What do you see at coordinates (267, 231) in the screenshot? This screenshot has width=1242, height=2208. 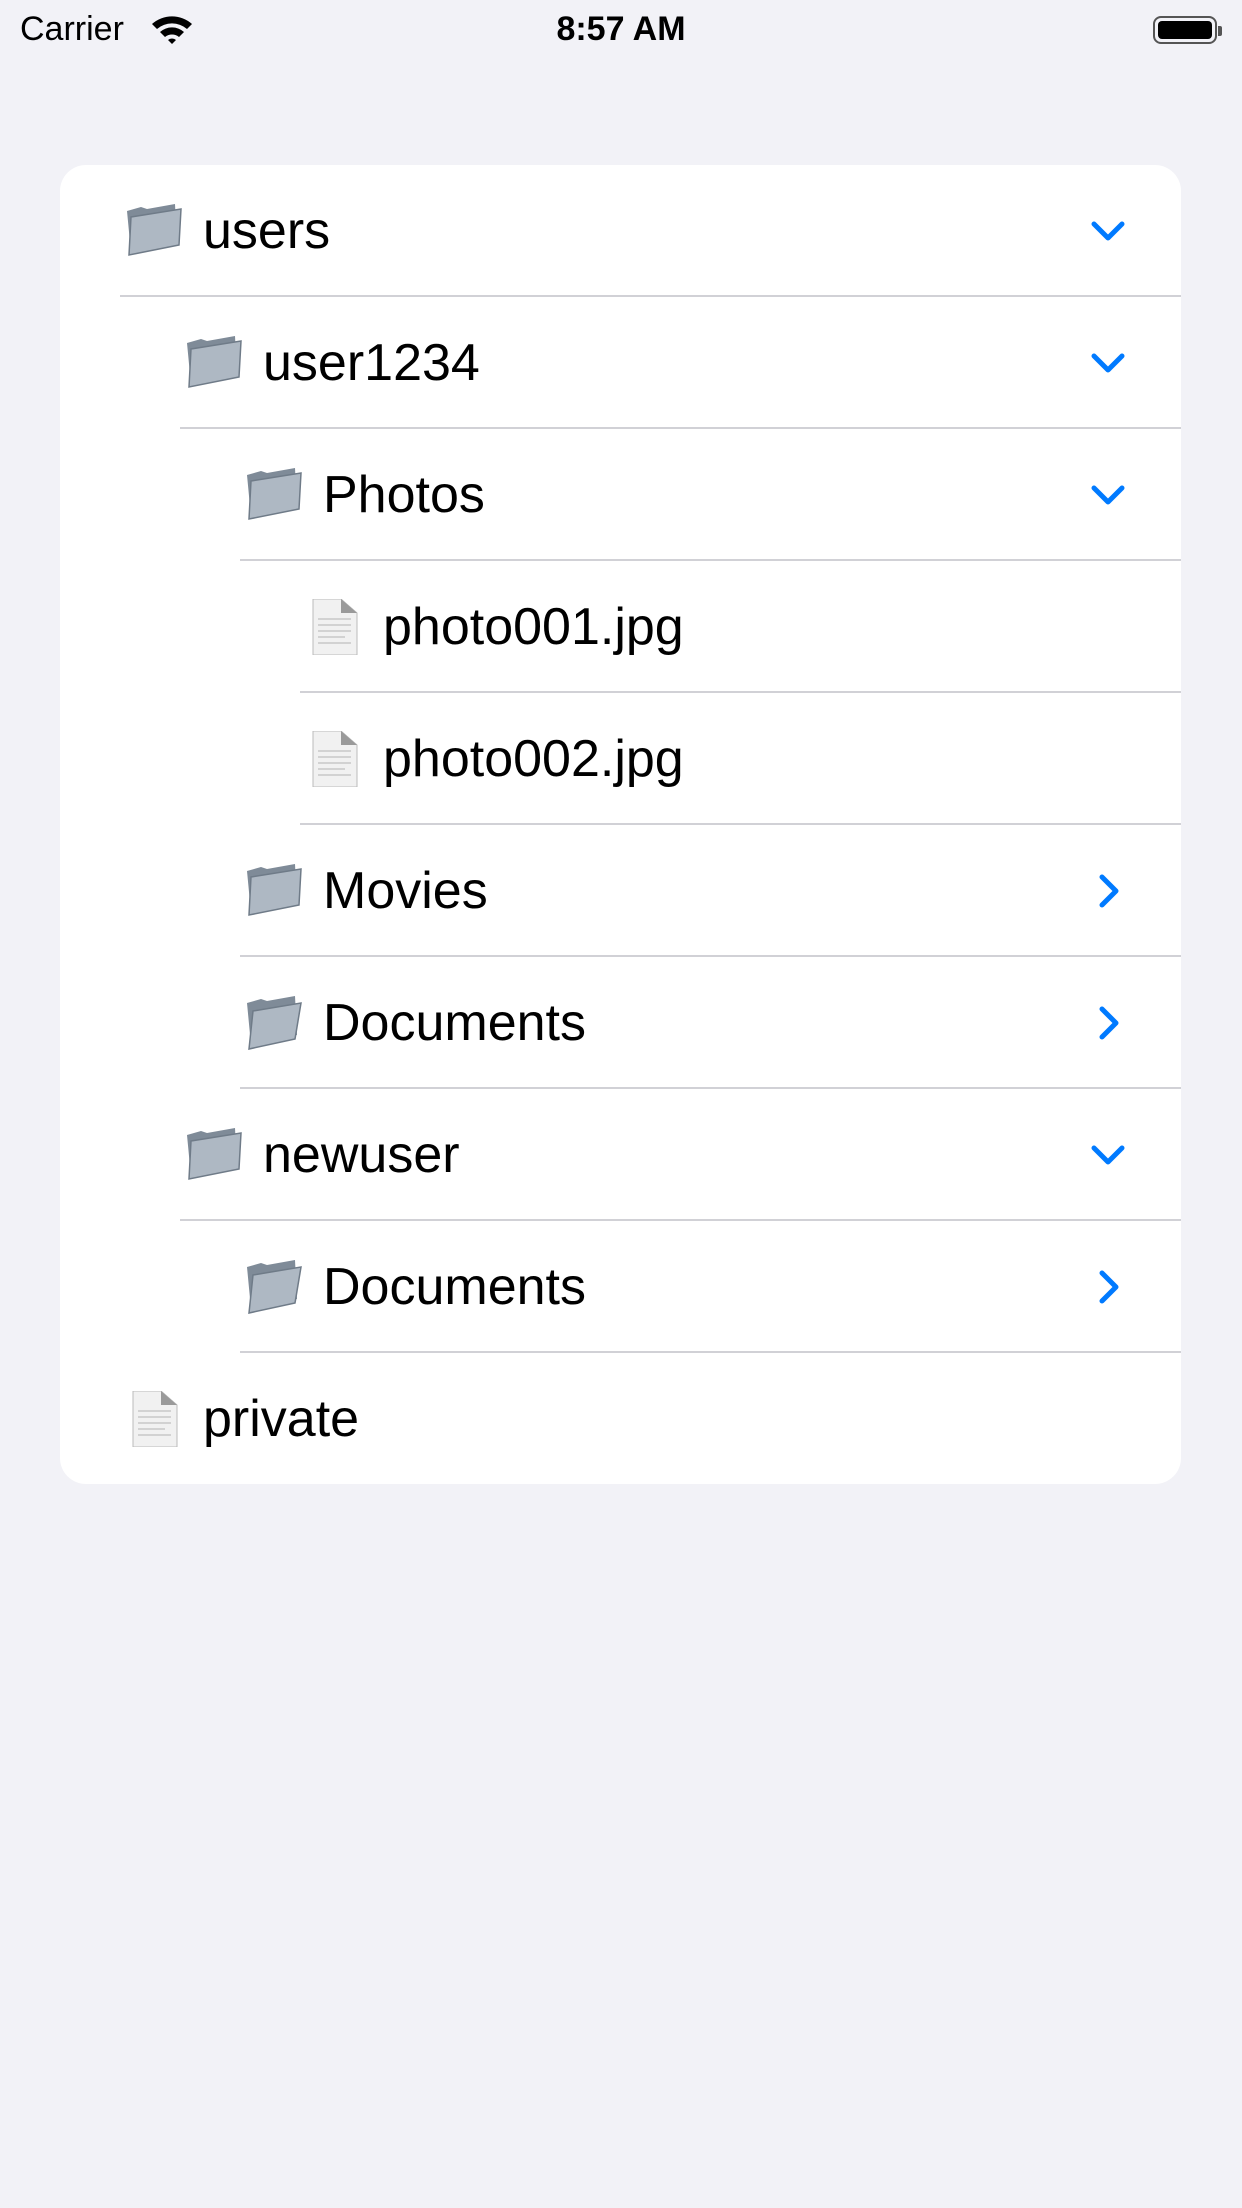 I see `tree-row-label: users` at bounding box center [267, 231].